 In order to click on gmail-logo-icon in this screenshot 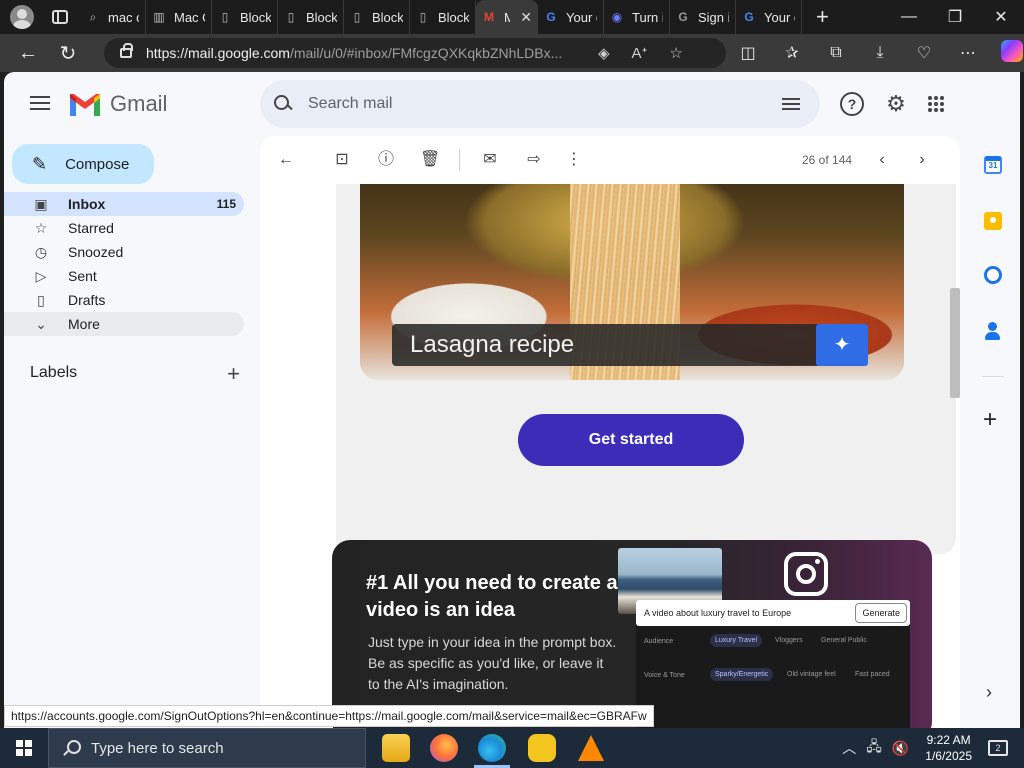, I will do `click(85, 105)`.